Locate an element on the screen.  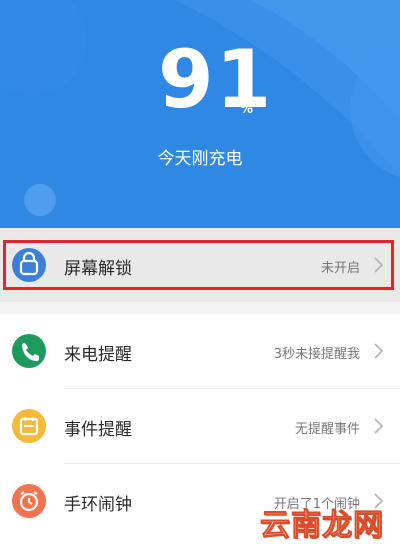
alarm-clock-icon is located at coordinates (29, 501).